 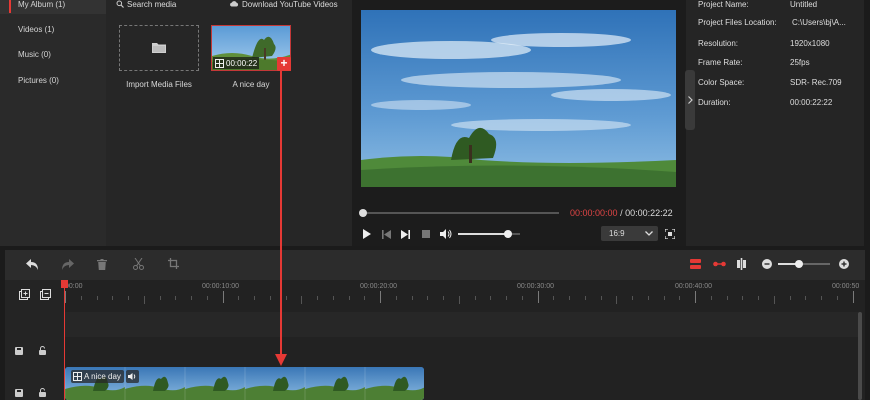 I want to click on zoom-out-icon, so click(x=767, y=264).